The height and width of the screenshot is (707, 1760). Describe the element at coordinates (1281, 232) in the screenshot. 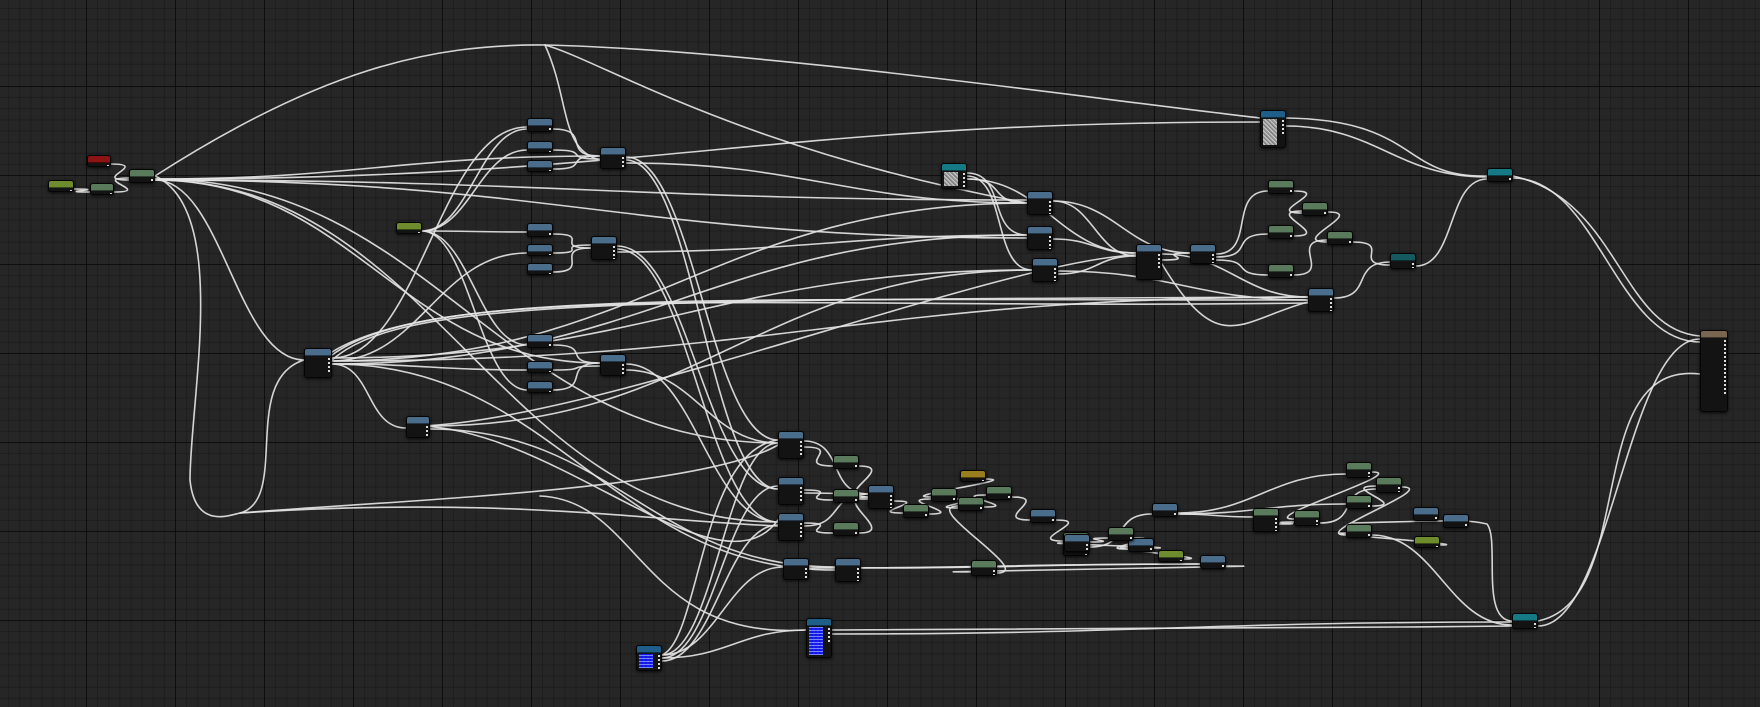

I see `math-node-g3` at that location.